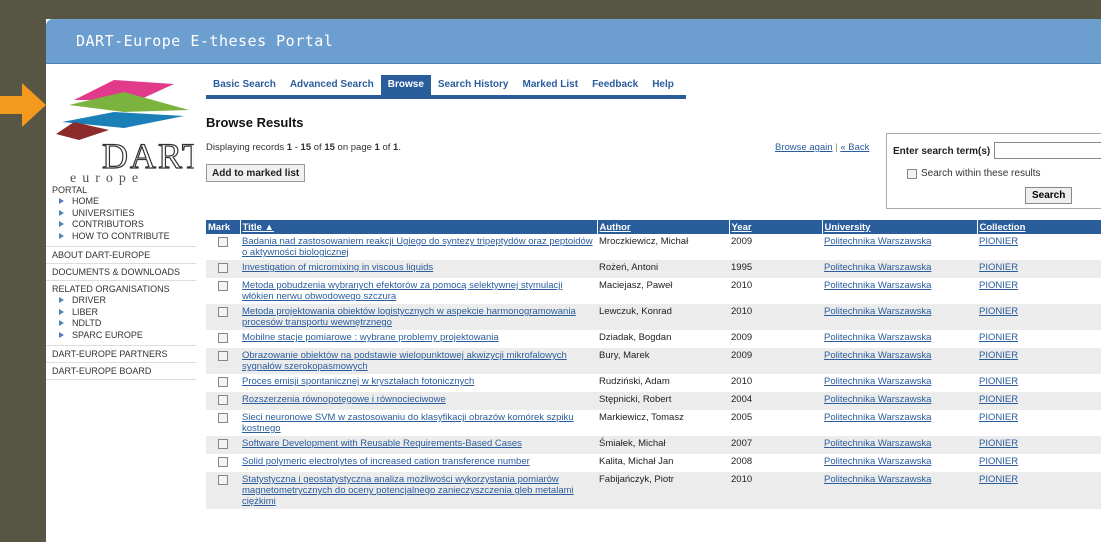  I want to click on column-header: Title ▲, so click(419, 227).